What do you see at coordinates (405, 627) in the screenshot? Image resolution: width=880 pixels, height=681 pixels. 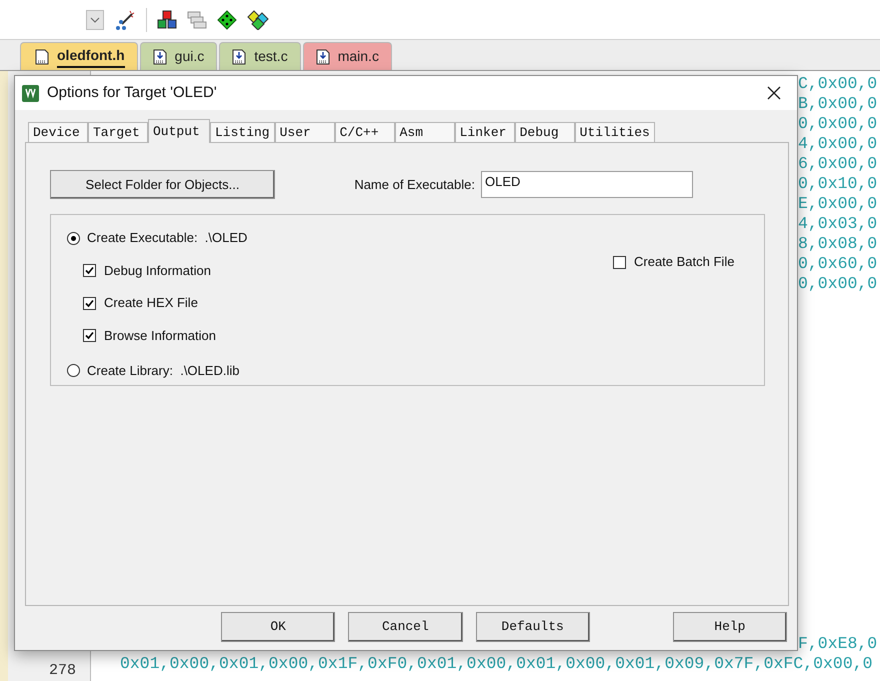 I see `dialog-button: Cancel` at bounding box center [405, 627].